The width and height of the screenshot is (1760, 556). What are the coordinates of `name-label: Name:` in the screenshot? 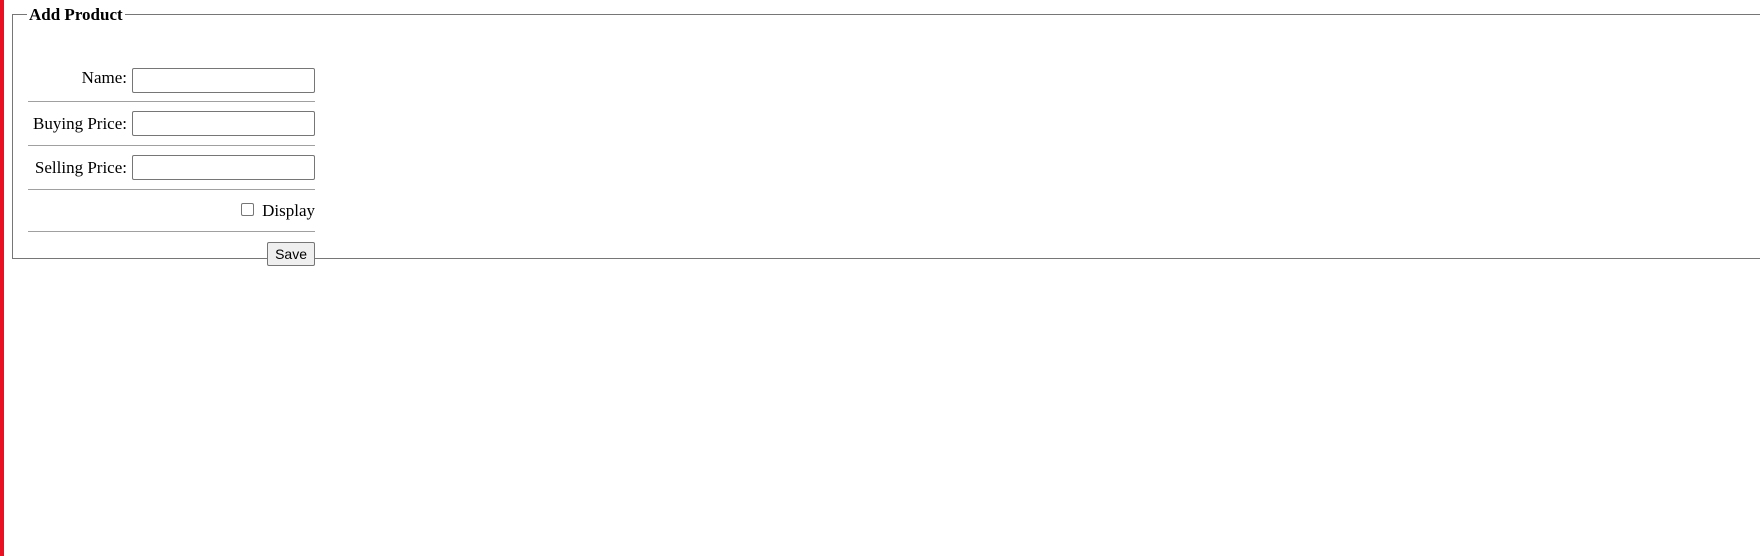 It's located at (104, 77).